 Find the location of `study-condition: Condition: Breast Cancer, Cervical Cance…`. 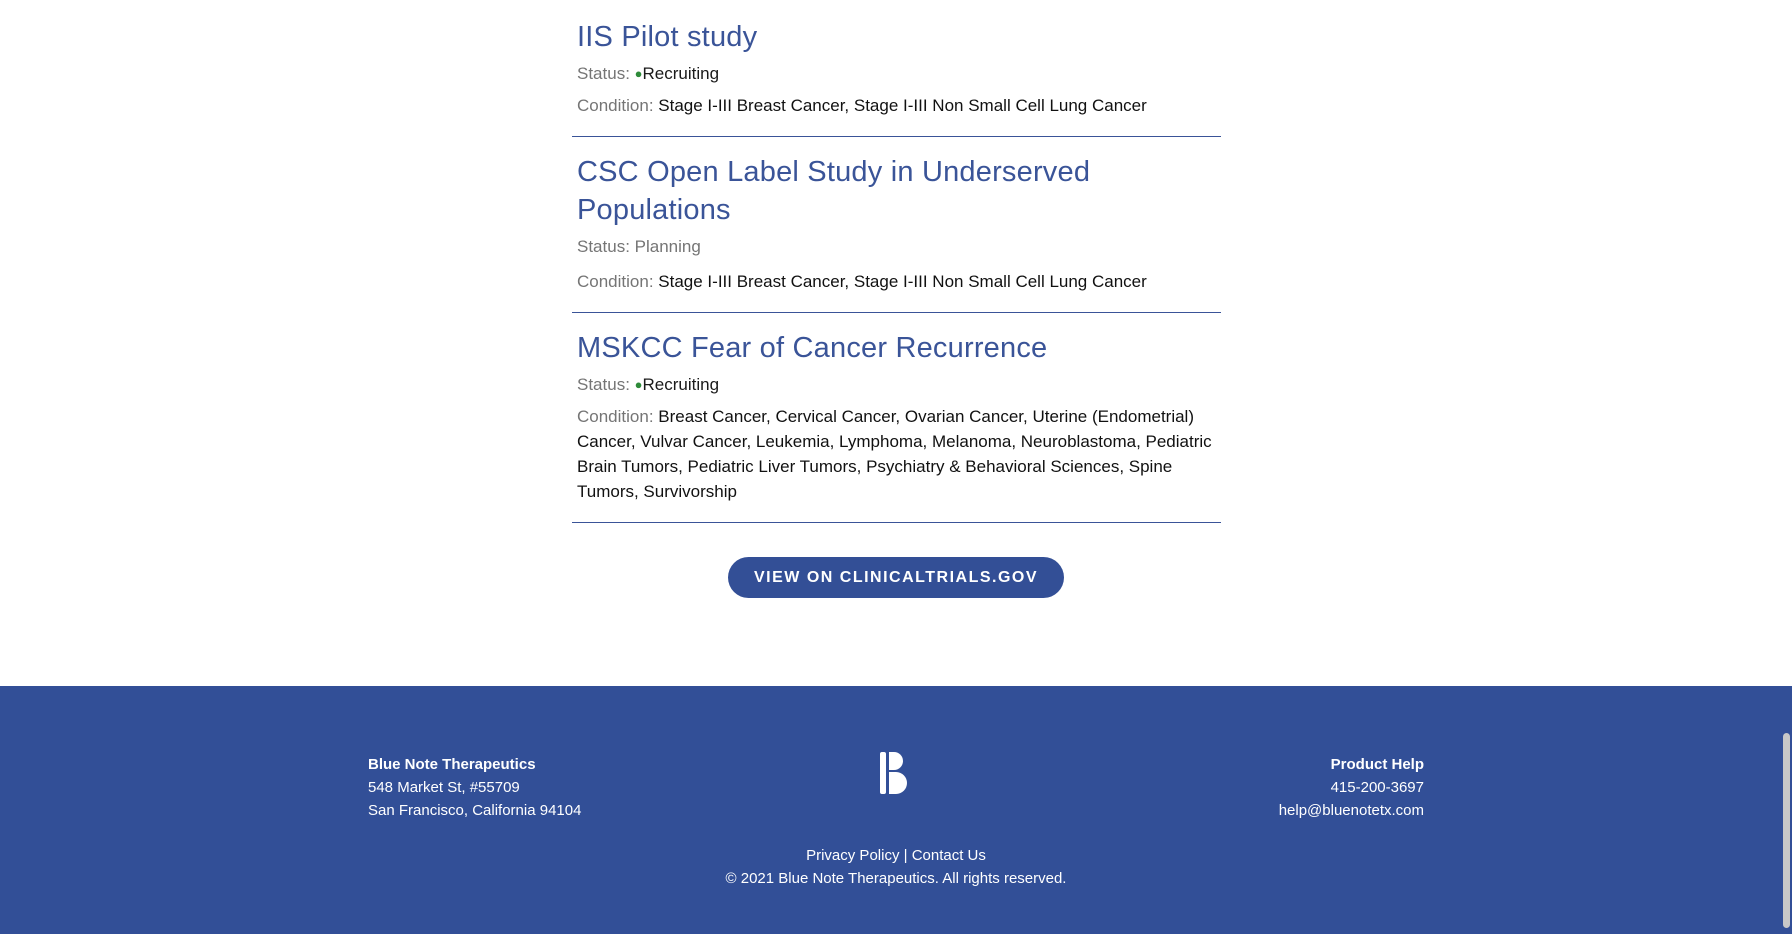

study-condition: Condition: Breast Cancer, Cervical Cance… is located at coordinates (896, 454).